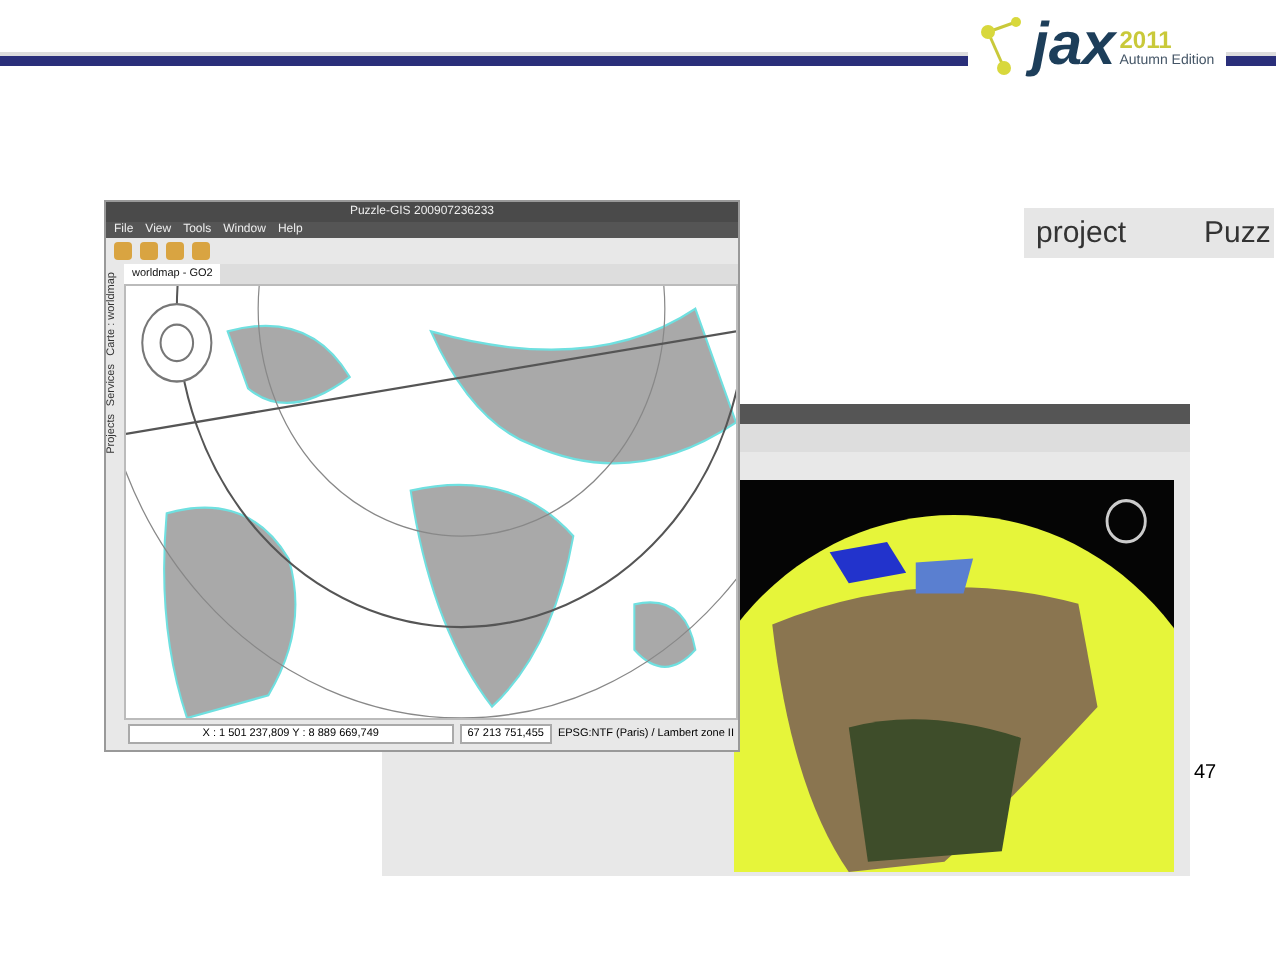 The width and height of the screenshot is (1276, 956). I want to click on table-cell-text: project, so click(1081, 234).